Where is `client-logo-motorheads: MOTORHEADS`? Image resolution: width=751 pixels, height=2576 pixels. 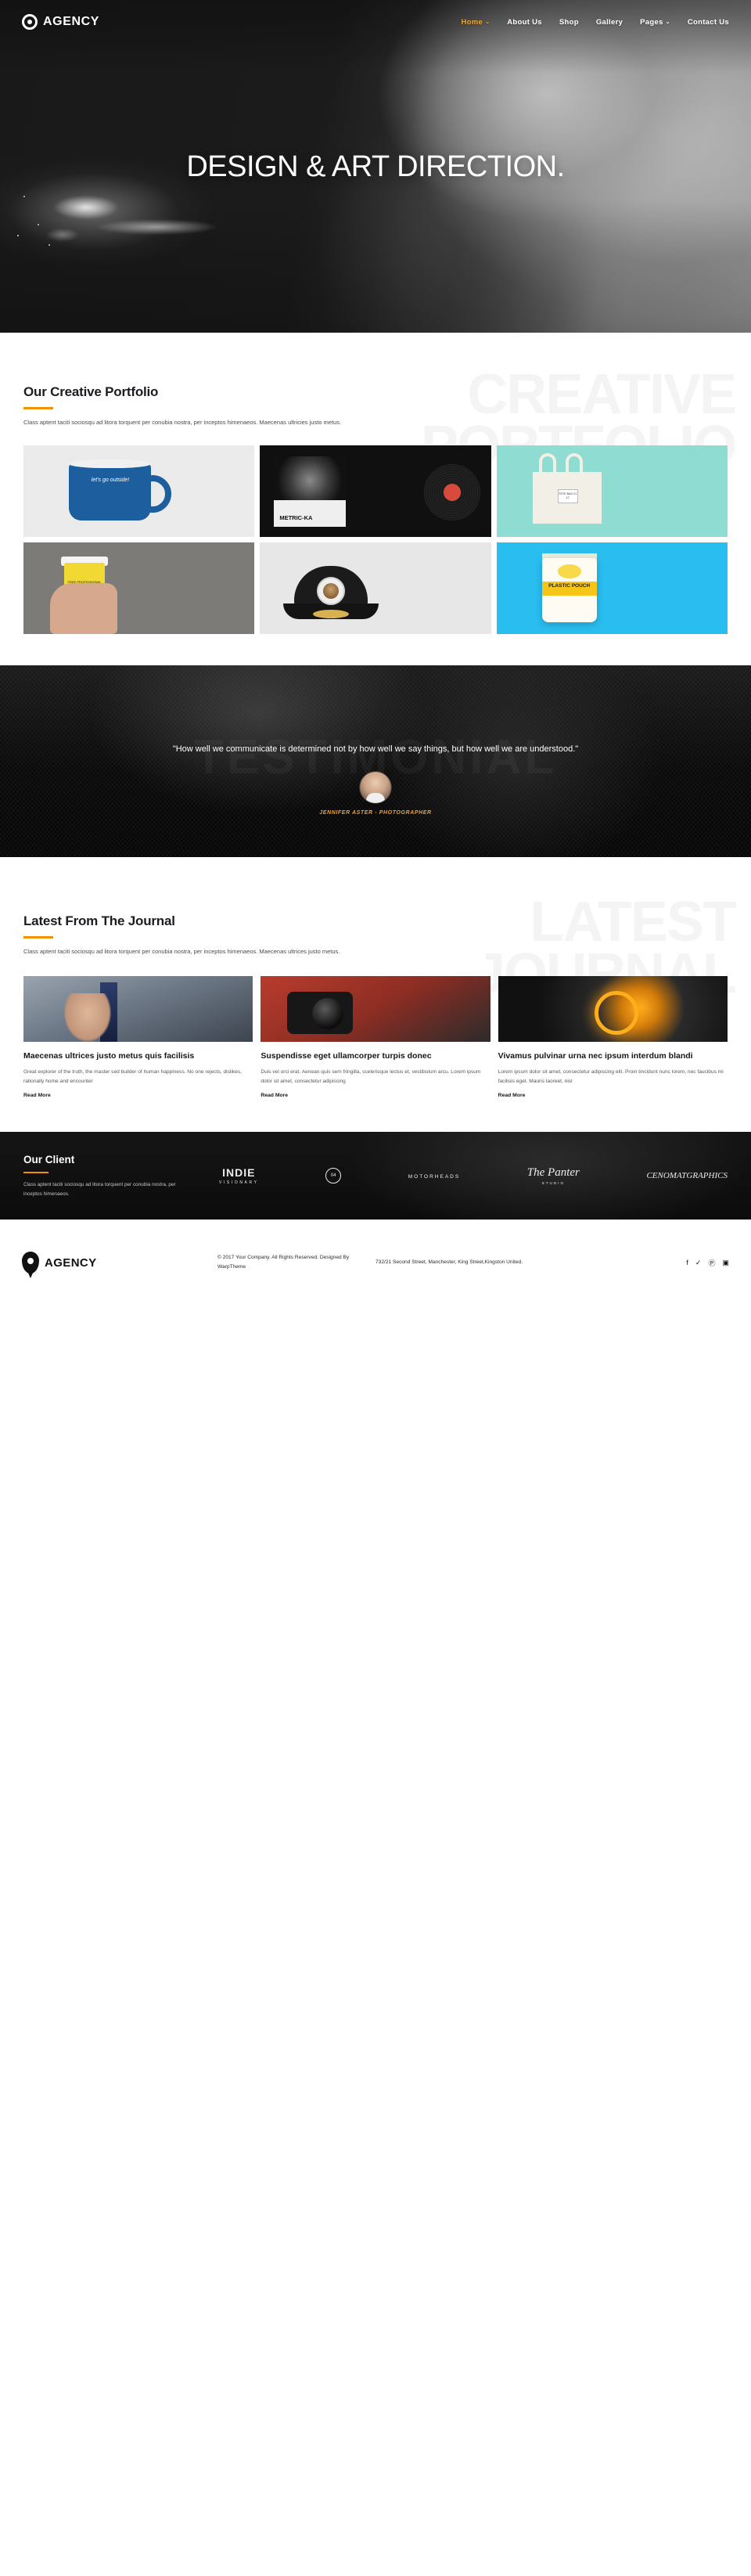
client-logo-motorheads: MOTORHEADS is located at coordinates (434, 1176).